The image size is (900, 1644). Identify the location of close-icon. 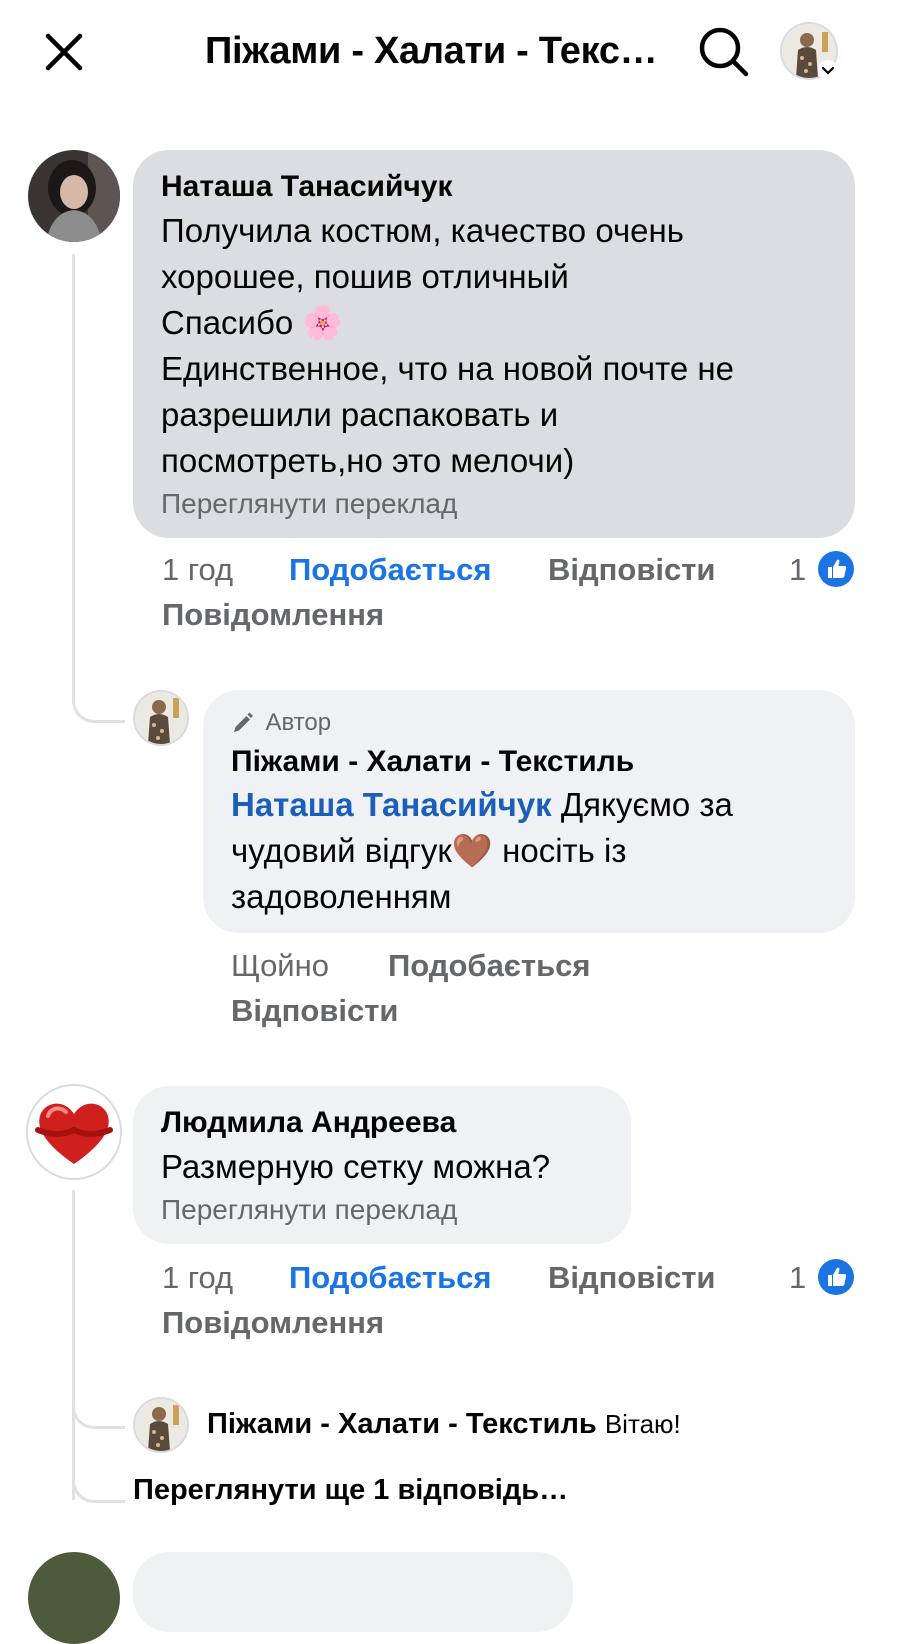
(64, 52).